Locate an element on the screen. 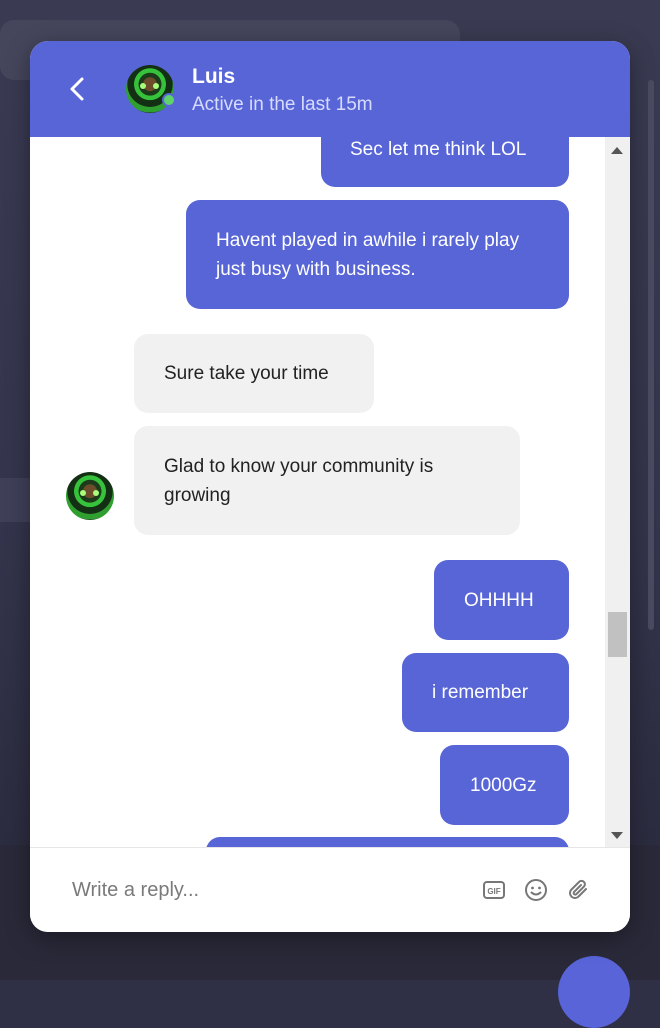  chevron-left-icon is located at coordinates (77, 89).